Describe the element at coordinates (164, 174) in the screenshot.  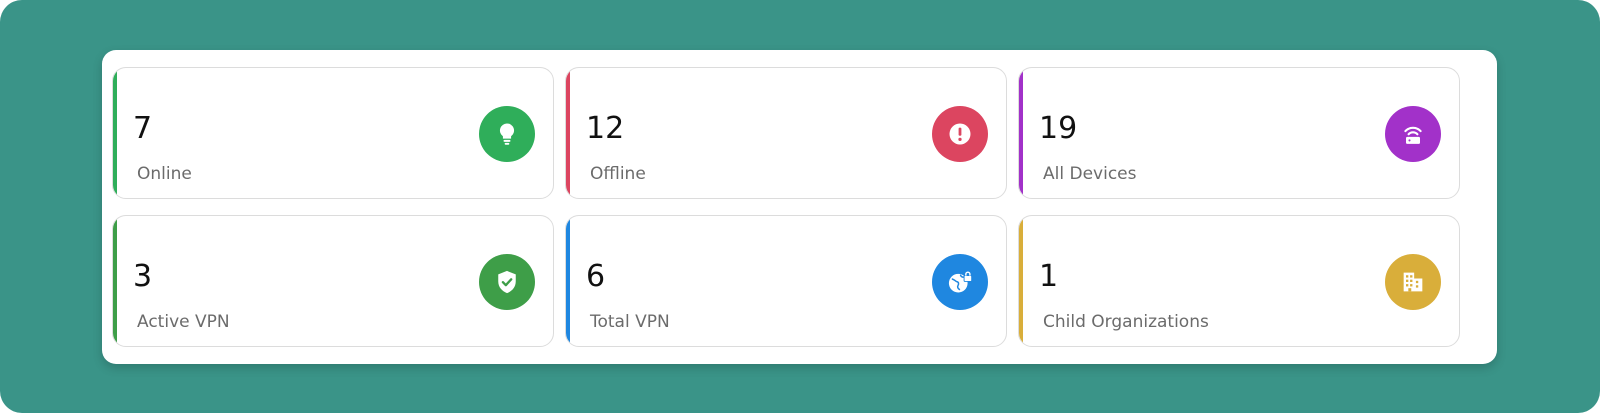
I see `online-label: Online` at that location.